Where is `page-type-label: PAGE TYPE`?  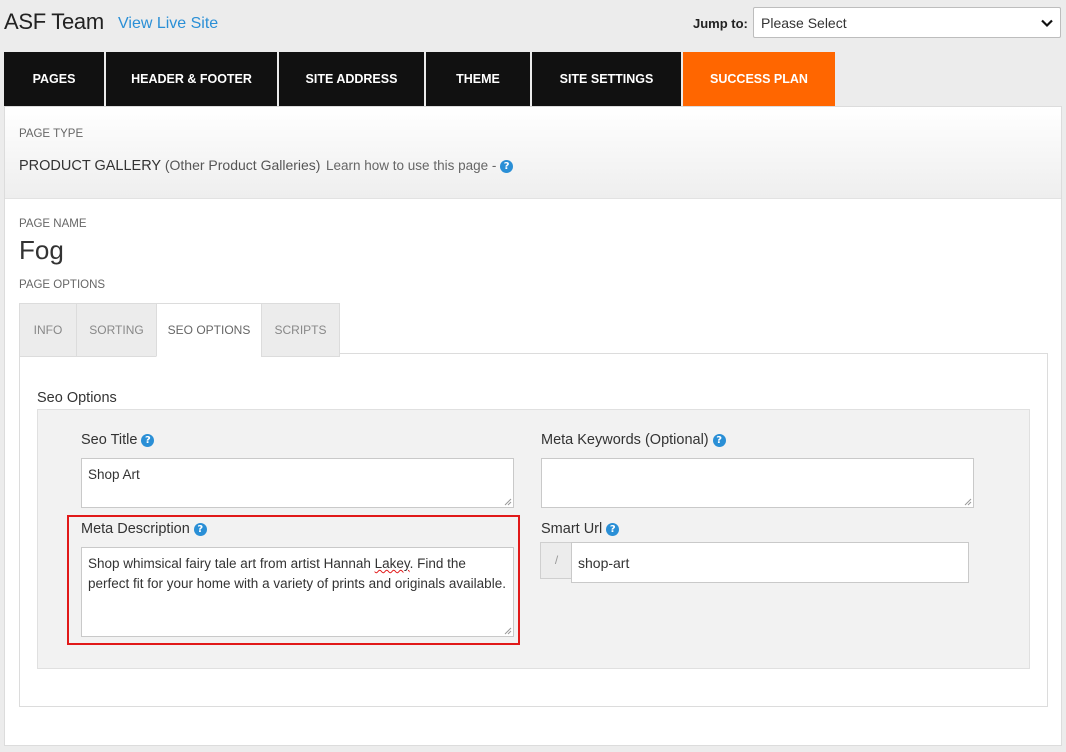 page-type-label: PAGE TYPE is located at coordinates (51, 134).